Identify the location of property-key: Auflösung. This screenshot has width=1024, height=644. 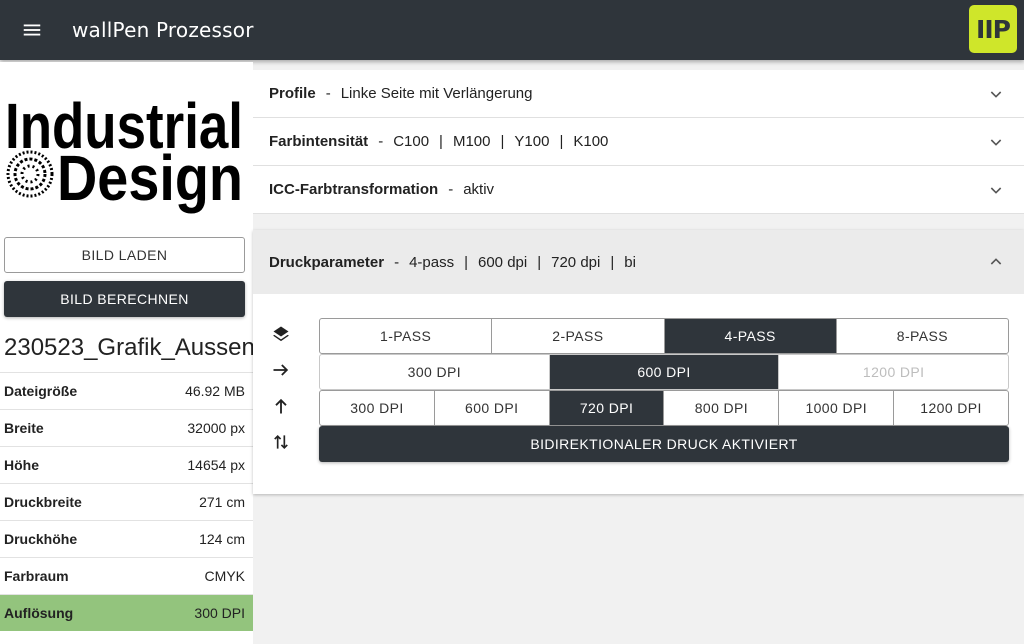
(39, 613).